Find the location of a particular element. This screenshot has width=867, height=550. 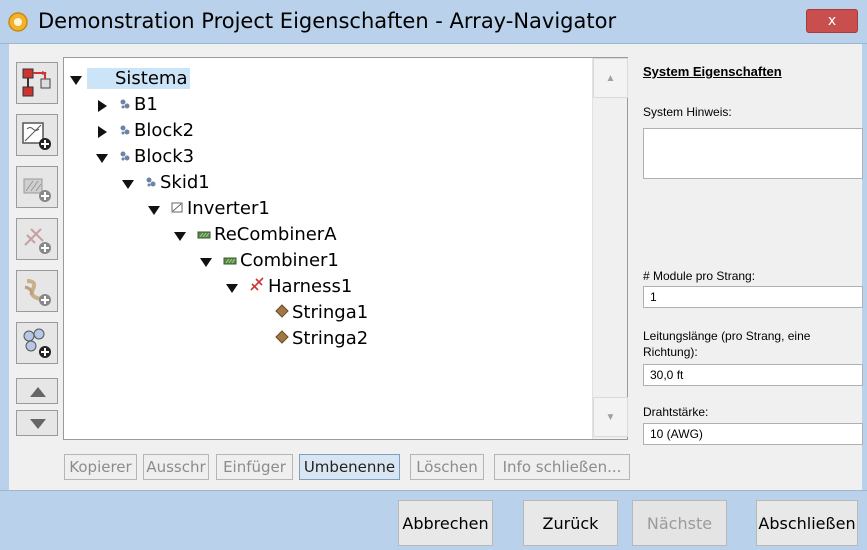

delete-button: Löschen is located at coordinates (447, 467).